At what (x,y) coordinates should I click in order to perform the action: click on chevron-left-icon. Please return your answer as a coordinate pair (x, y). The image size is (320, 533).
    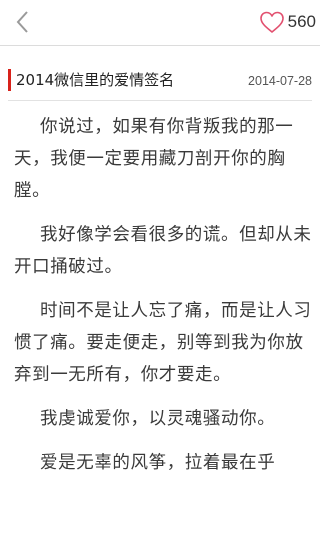
    Looking at the image, I should click on (22, 22).